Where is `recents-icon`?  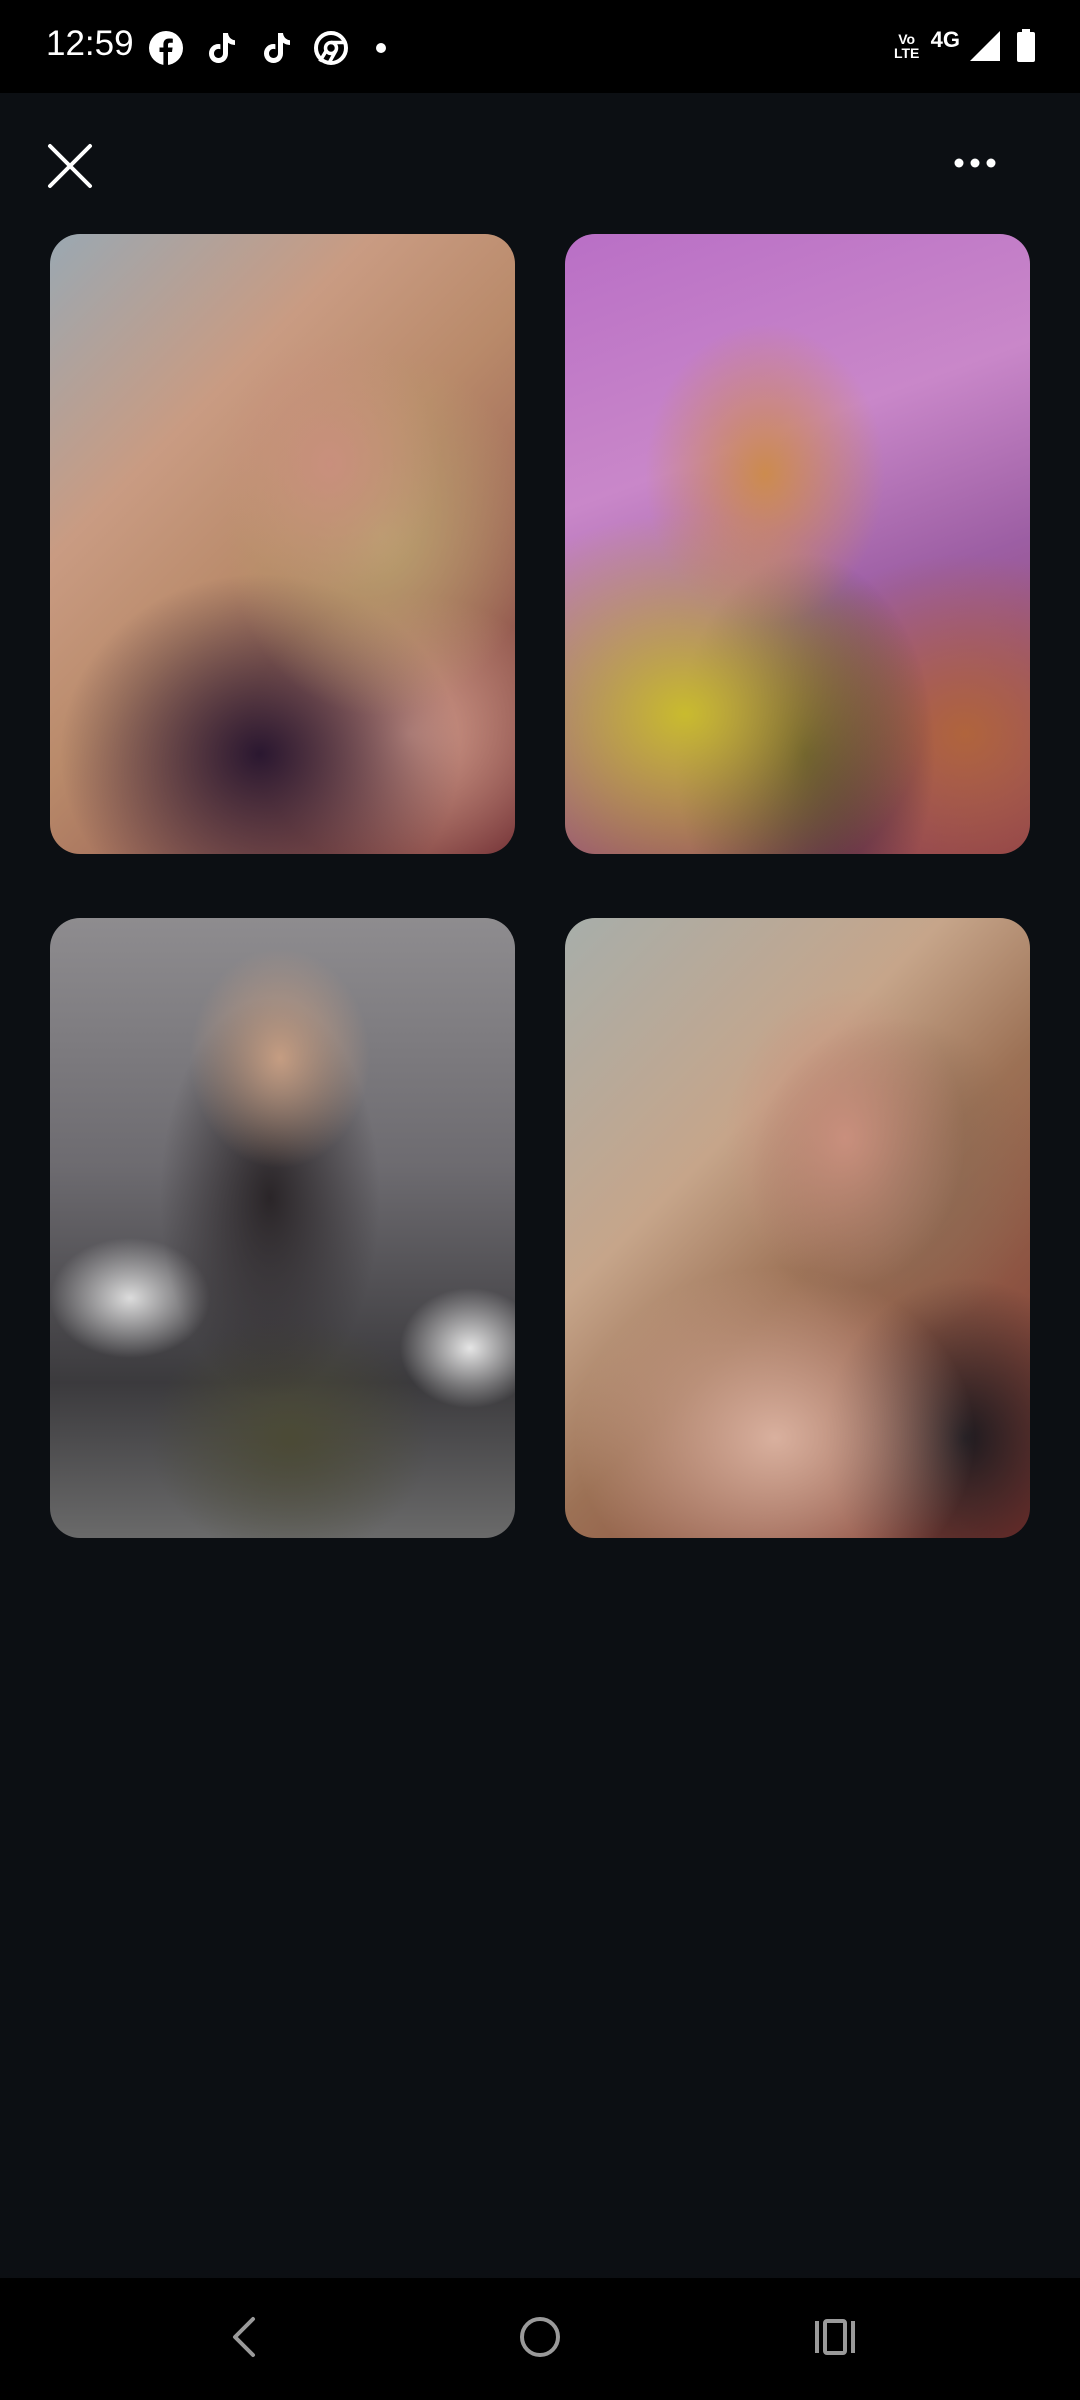
recents-icon is located at coordinates (835, 2339).